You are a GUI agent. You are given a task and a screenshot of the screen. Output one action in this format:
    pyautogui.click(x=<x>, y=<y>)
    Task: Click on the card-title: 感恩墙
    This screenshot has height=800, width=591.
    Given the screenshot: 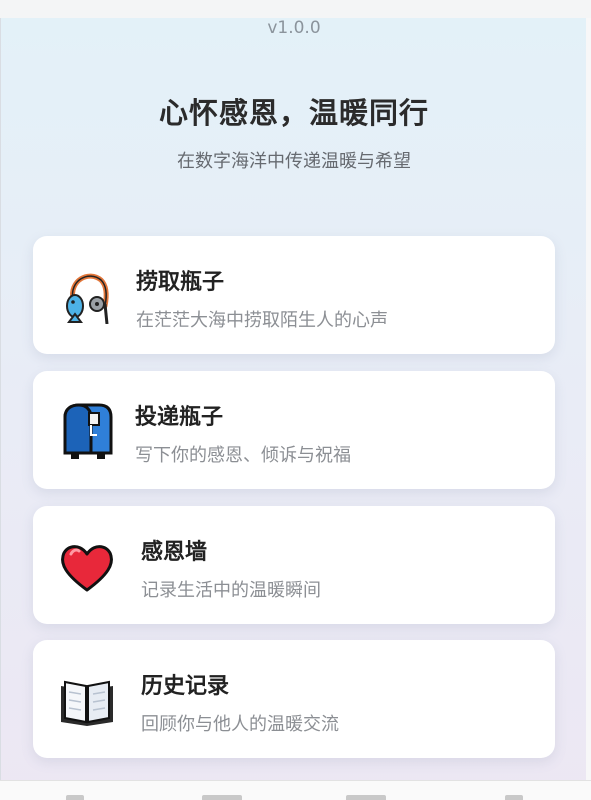 What is the action you would take?
    pyautogui.click(x=174, y=552)
    